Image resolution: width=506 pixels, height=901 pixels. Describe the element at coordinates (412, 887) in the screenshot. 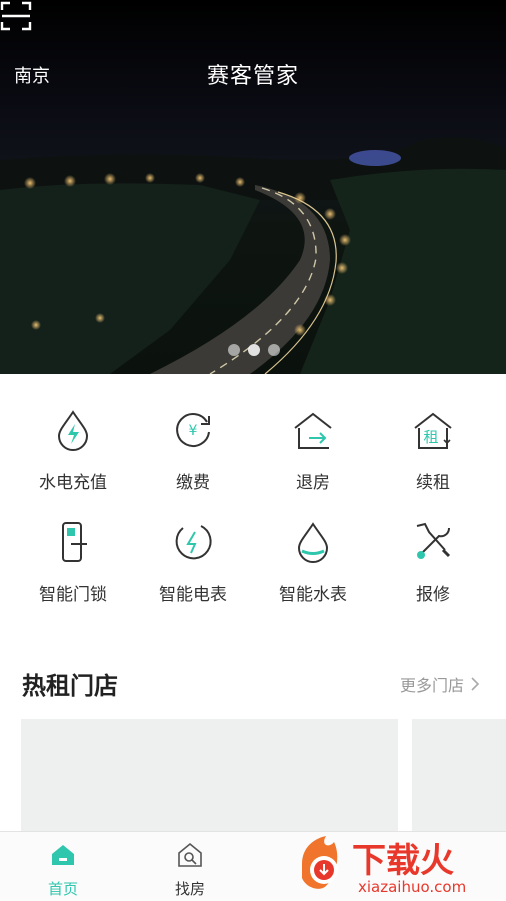

I see `watermark-url: xiazaihuo.com` at that location.